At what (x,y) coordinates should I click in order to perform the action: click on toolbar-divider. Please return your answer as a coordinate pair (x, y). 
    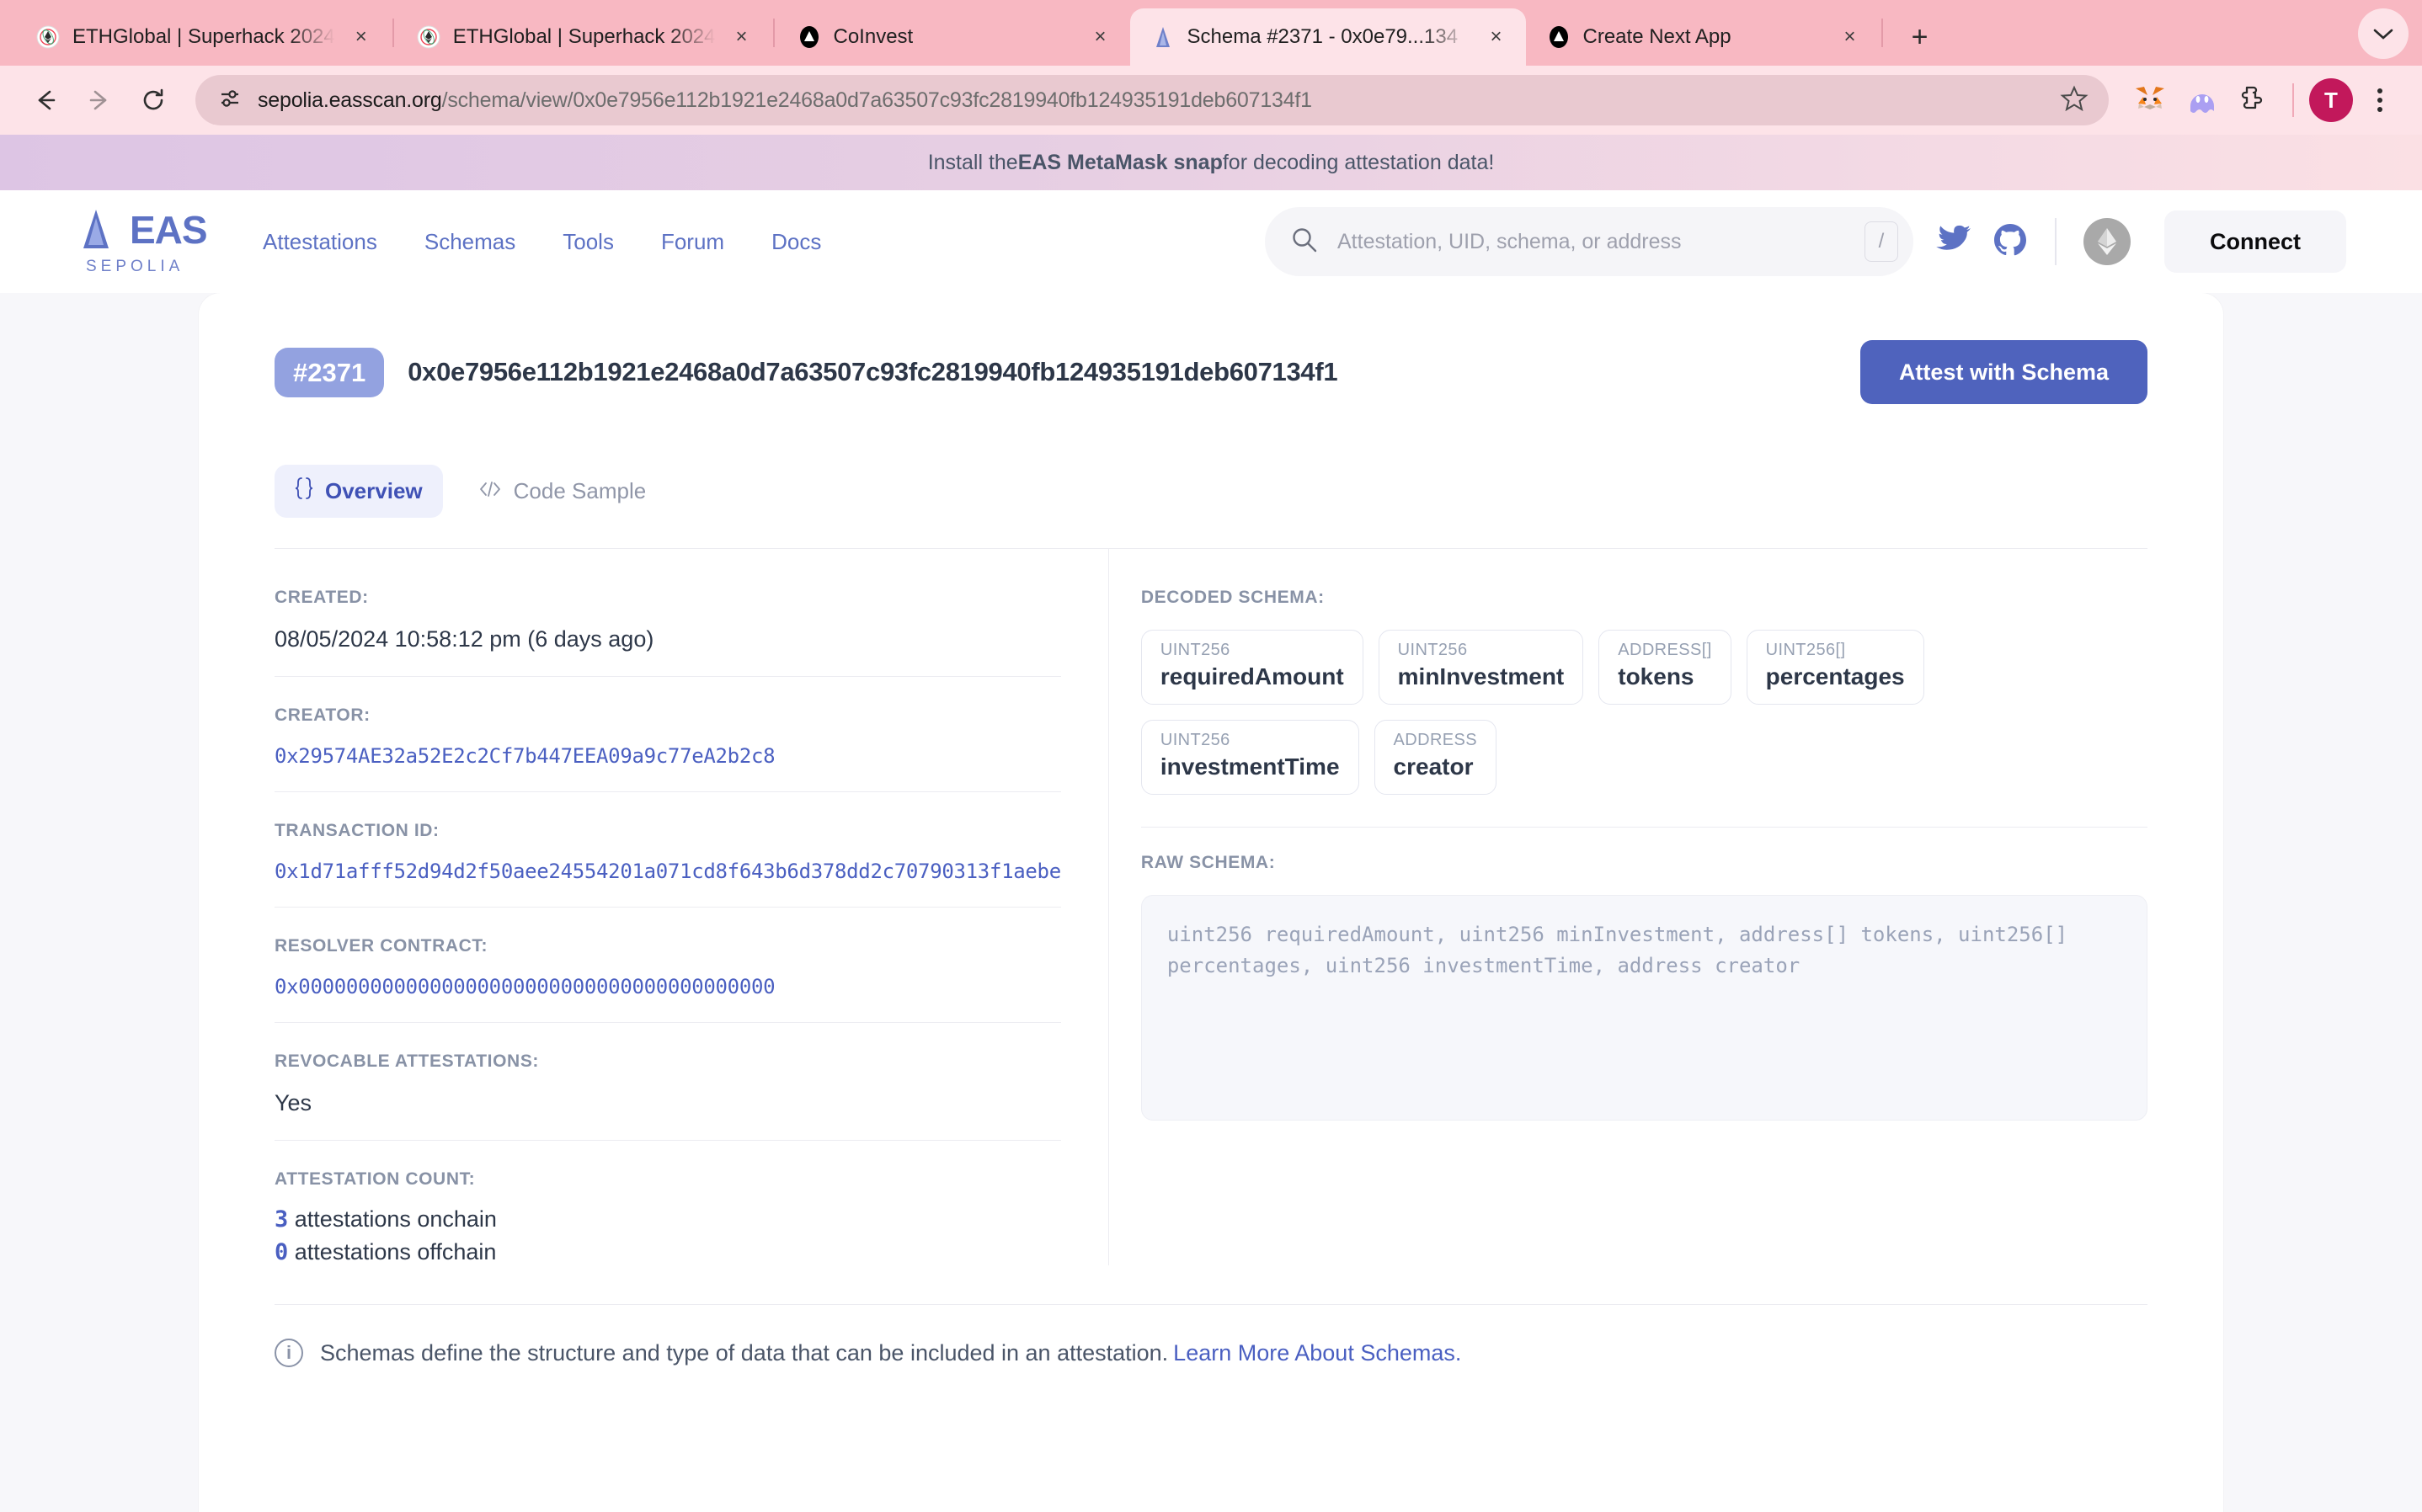
    Looking at the image, I should click on (2293, 100).